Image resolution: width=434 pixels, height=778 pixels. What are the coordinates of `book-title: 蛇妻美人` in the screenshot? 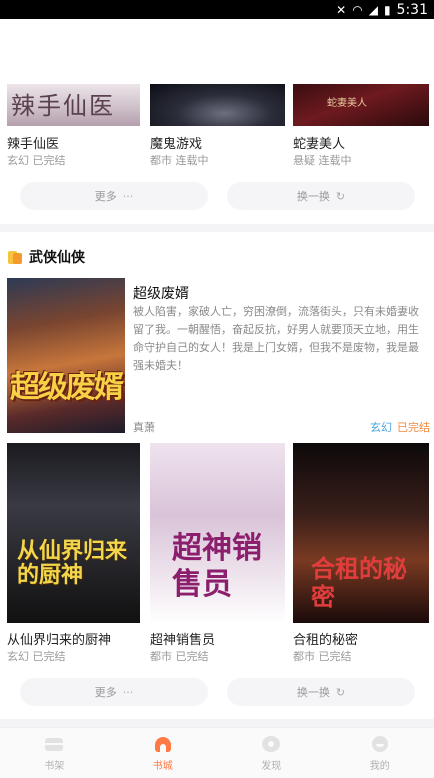 It's located at (319, 142).